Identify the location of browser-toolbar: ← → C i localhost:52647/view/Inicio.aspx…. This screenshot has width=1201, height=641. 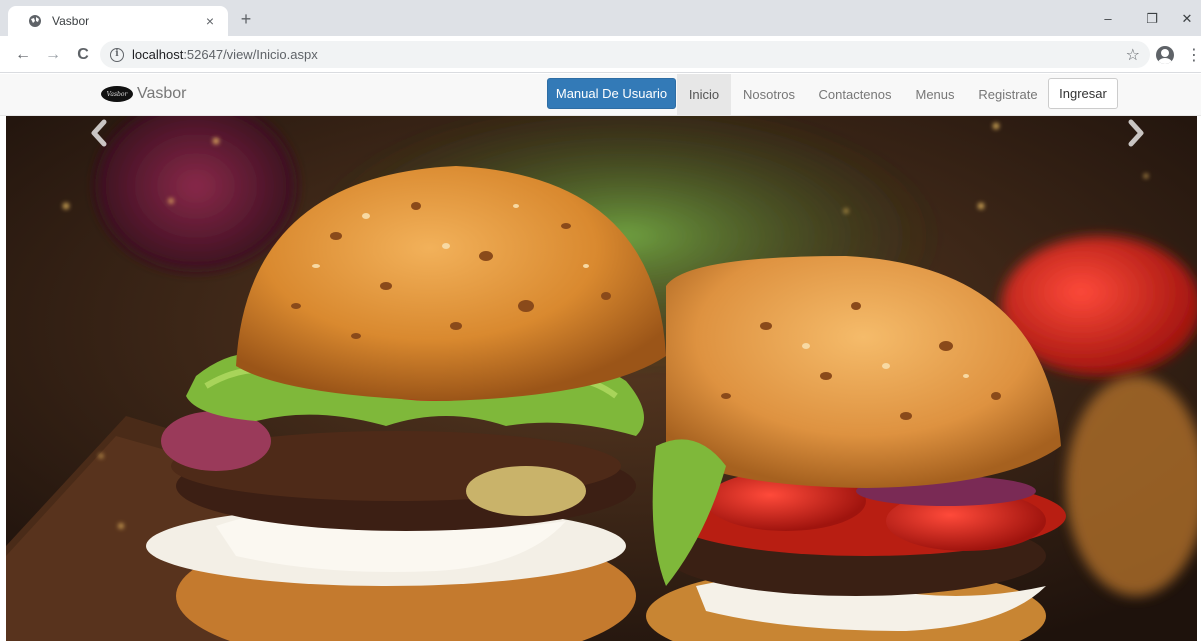
(600, 54).